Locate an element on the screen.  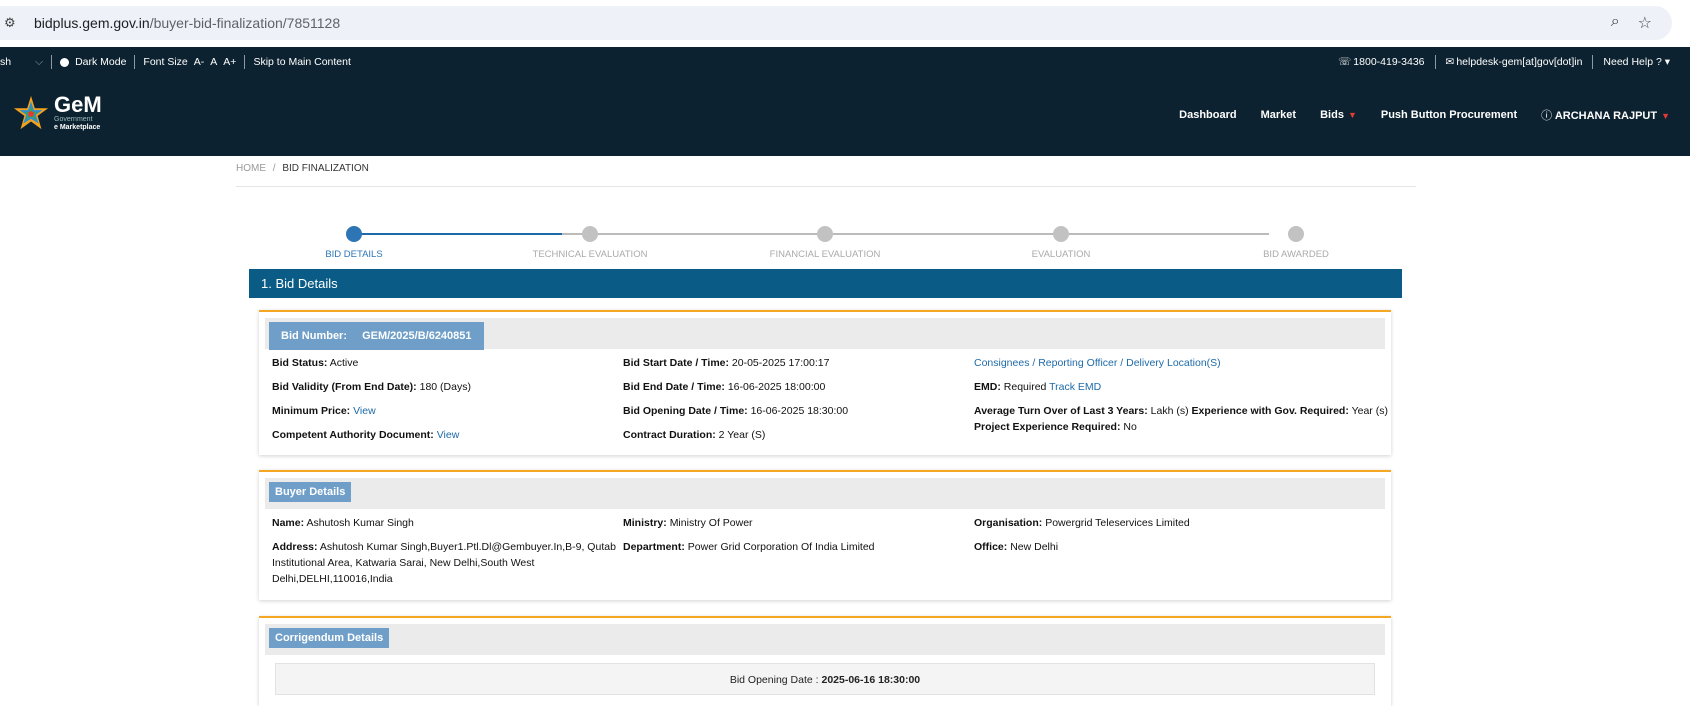
nav-push-button-procurement: Push Button Procurement is located at coordinates (1449, 115).